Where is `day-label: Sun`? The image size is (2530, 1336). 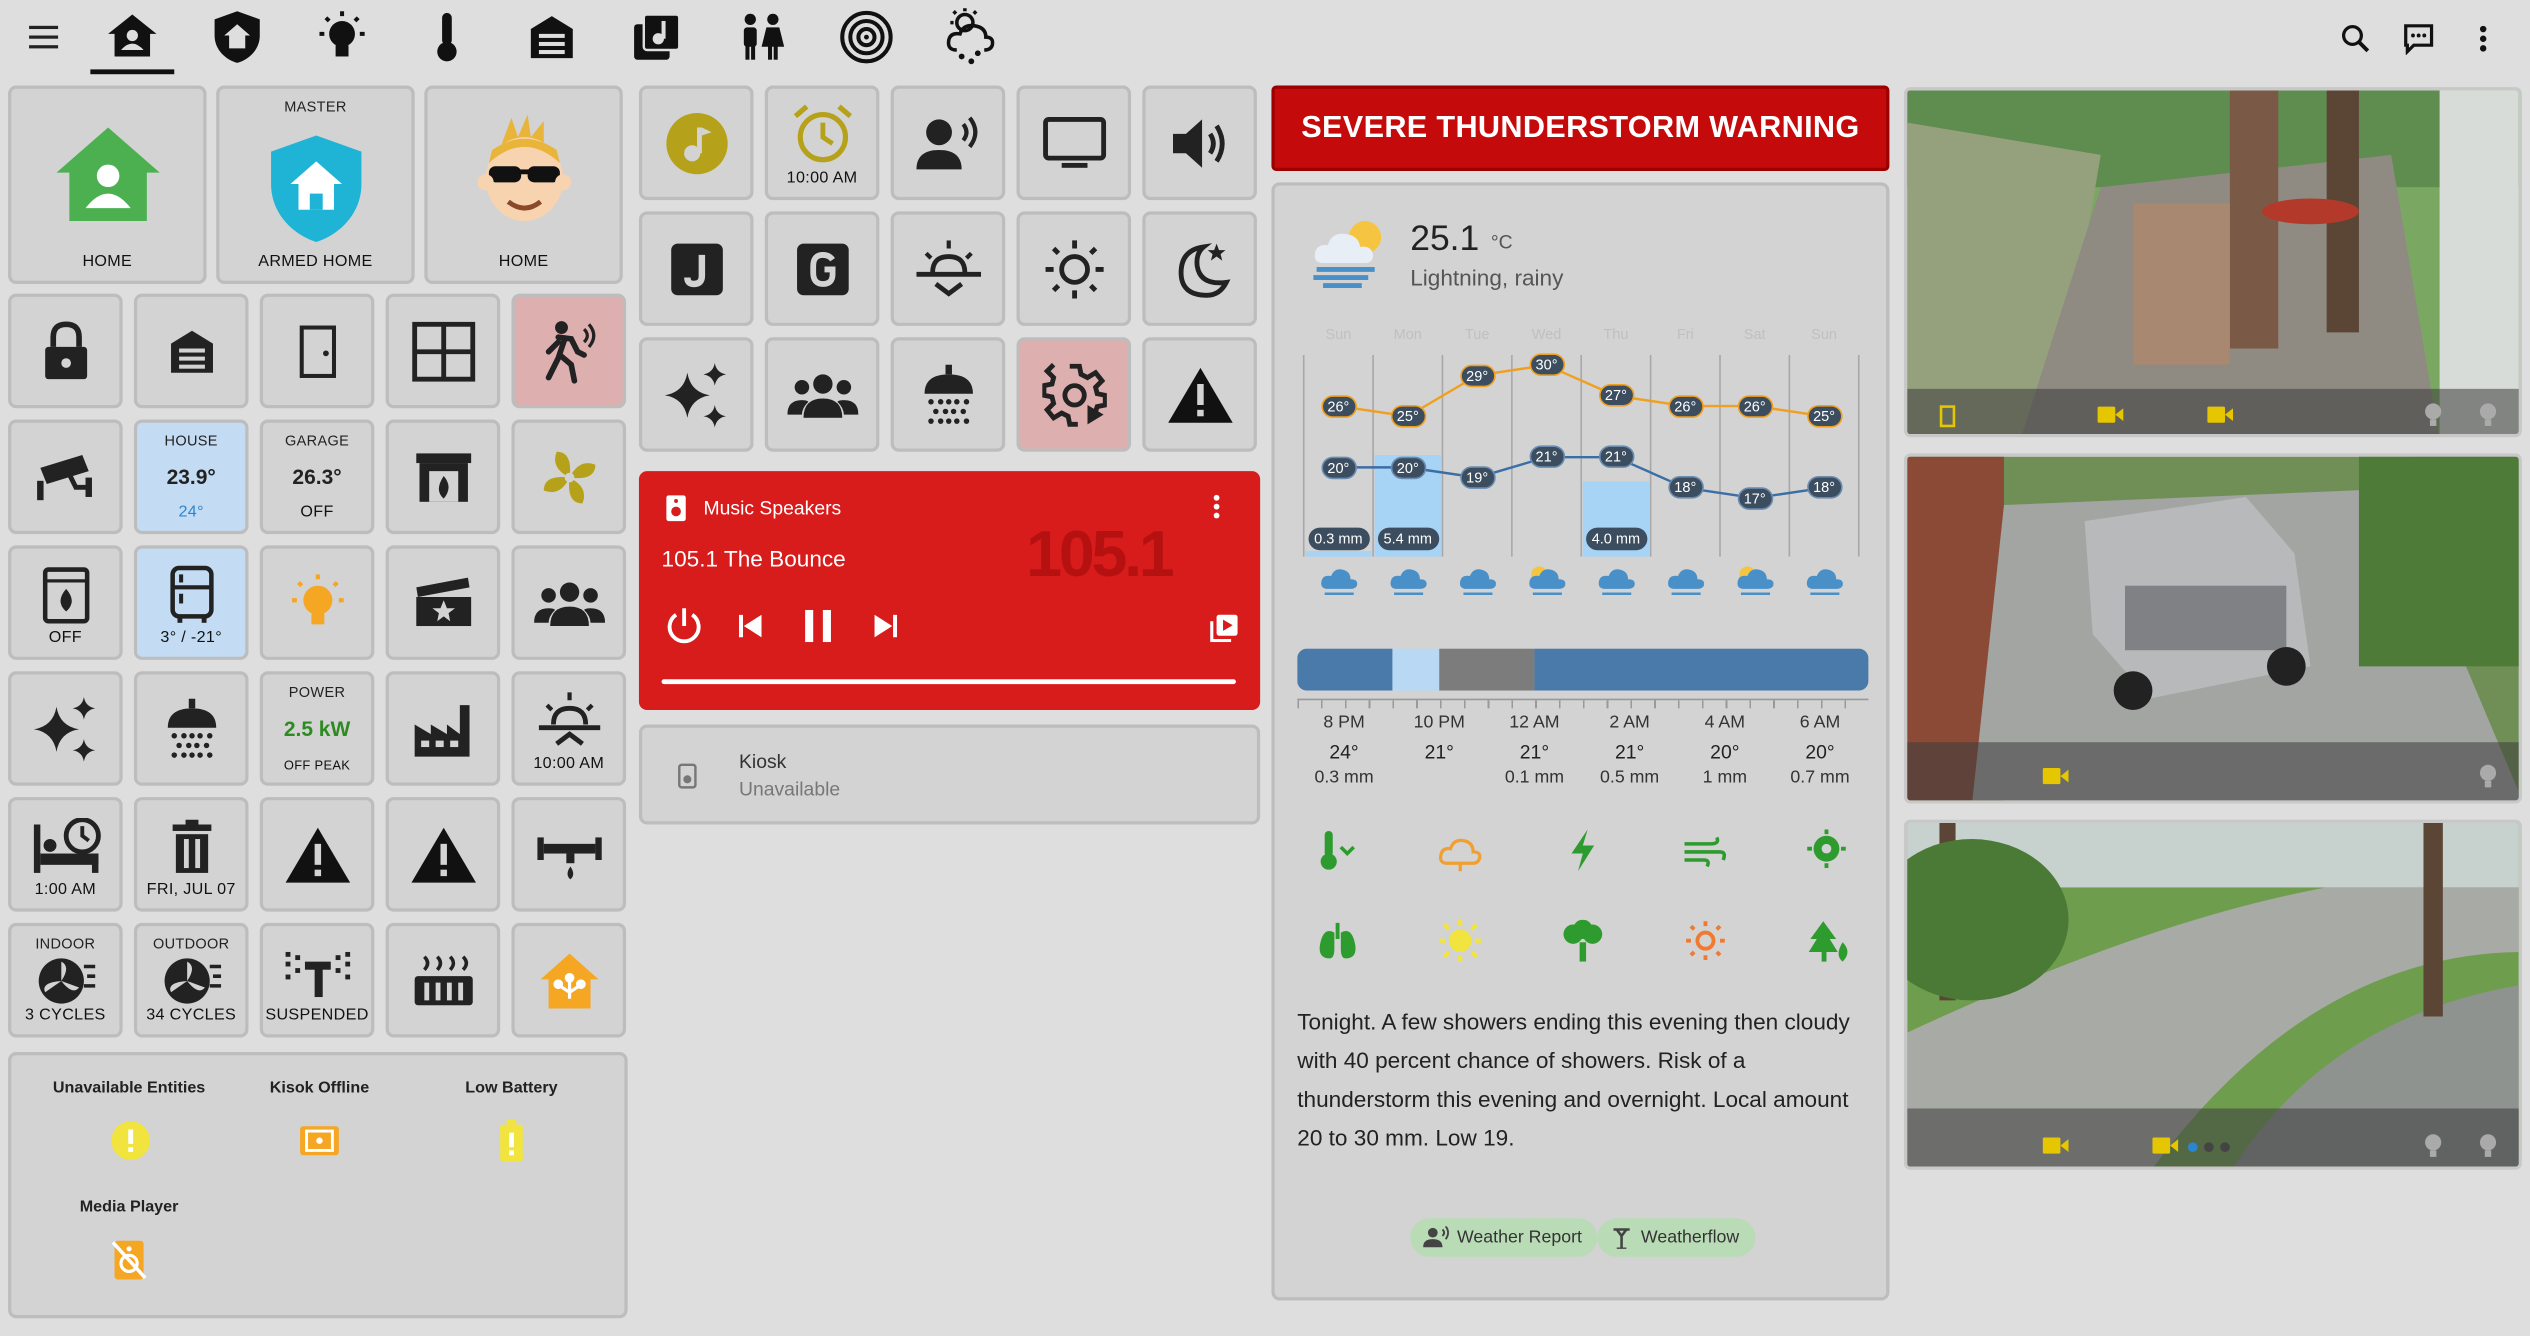 day-label: Sun is located at coordinates (1824, 334).